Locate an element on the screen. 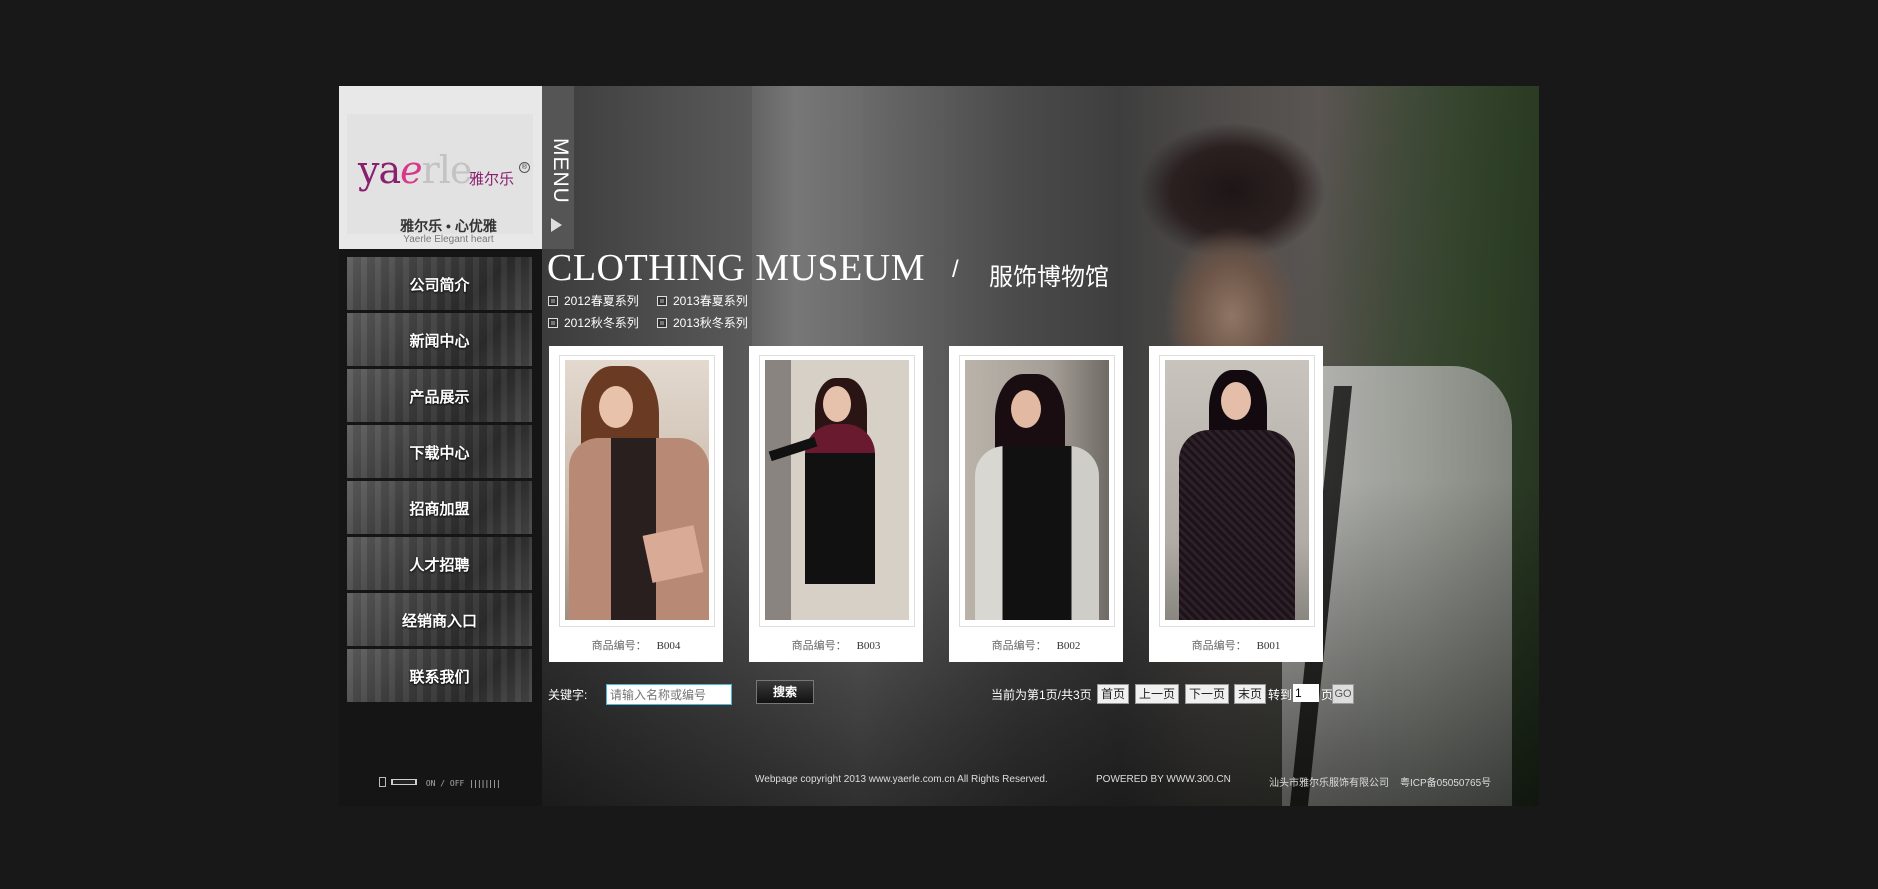 The image size is (1878, 889). product-card: 商品编号： B001 is located at coordinates (1236, 504).